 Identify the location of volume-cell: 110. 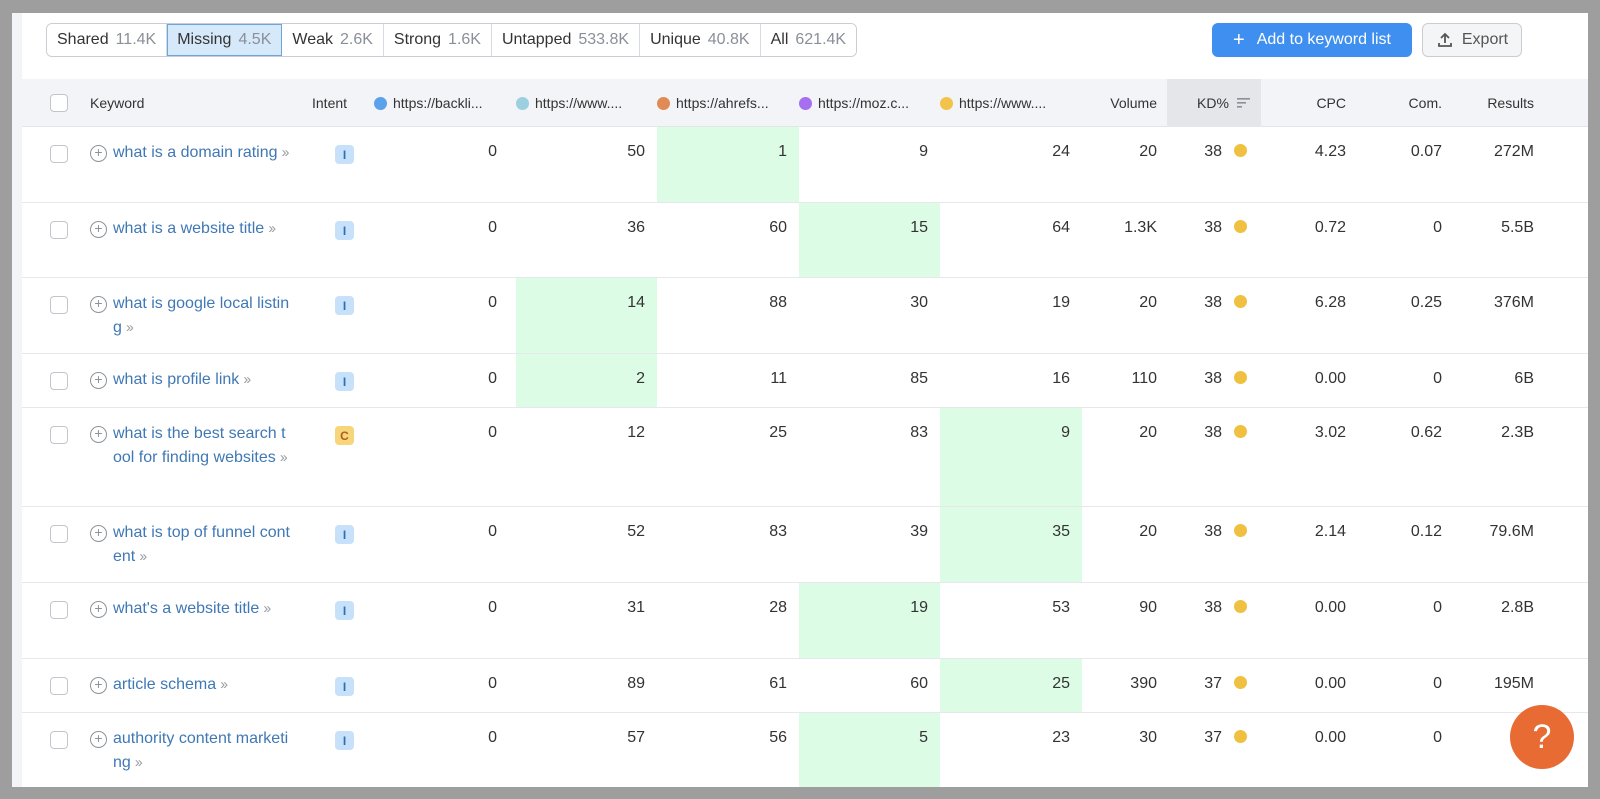
(1144, 378).